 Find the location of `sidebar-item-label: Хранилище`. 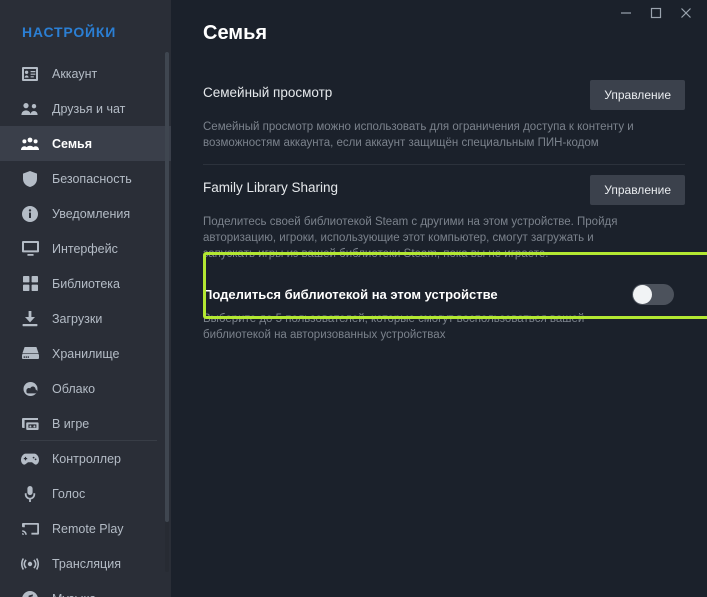

sidebar-item-label: Хранилище is located at coordinates (86, 353).